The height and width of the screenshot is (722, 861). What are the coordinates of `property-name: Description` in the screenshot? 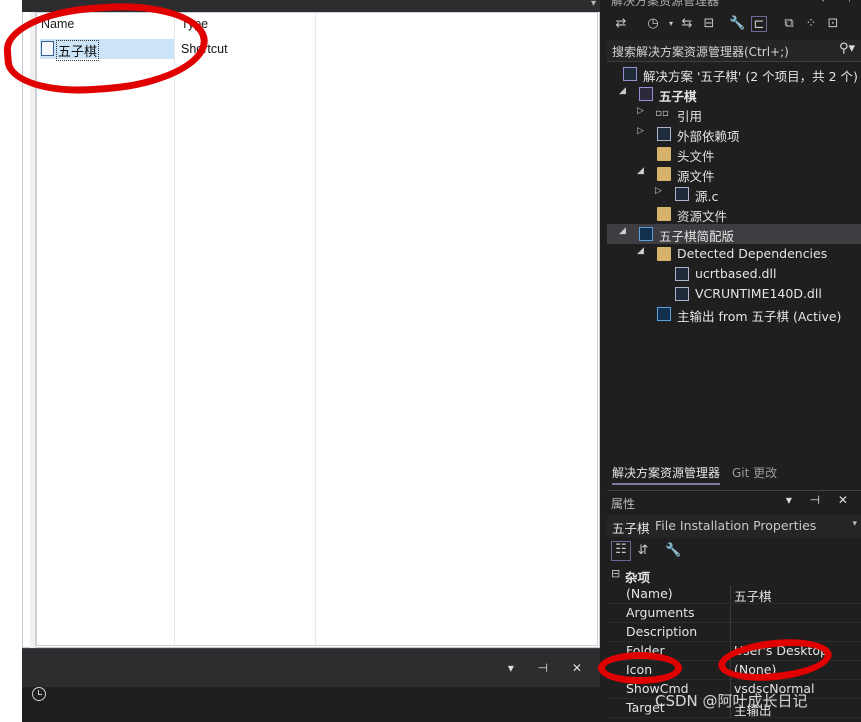 It's located at (662, 631).